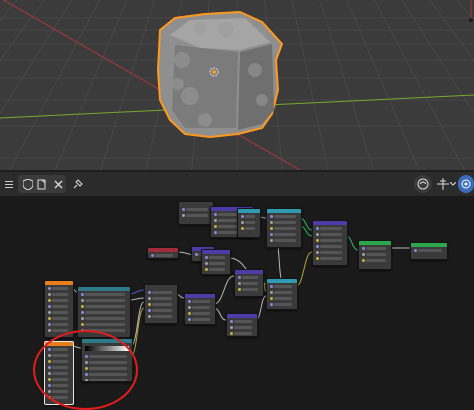 The height and width of the screenshot is (410, 474). I want to click on overlay-icon, so click(423, 184).